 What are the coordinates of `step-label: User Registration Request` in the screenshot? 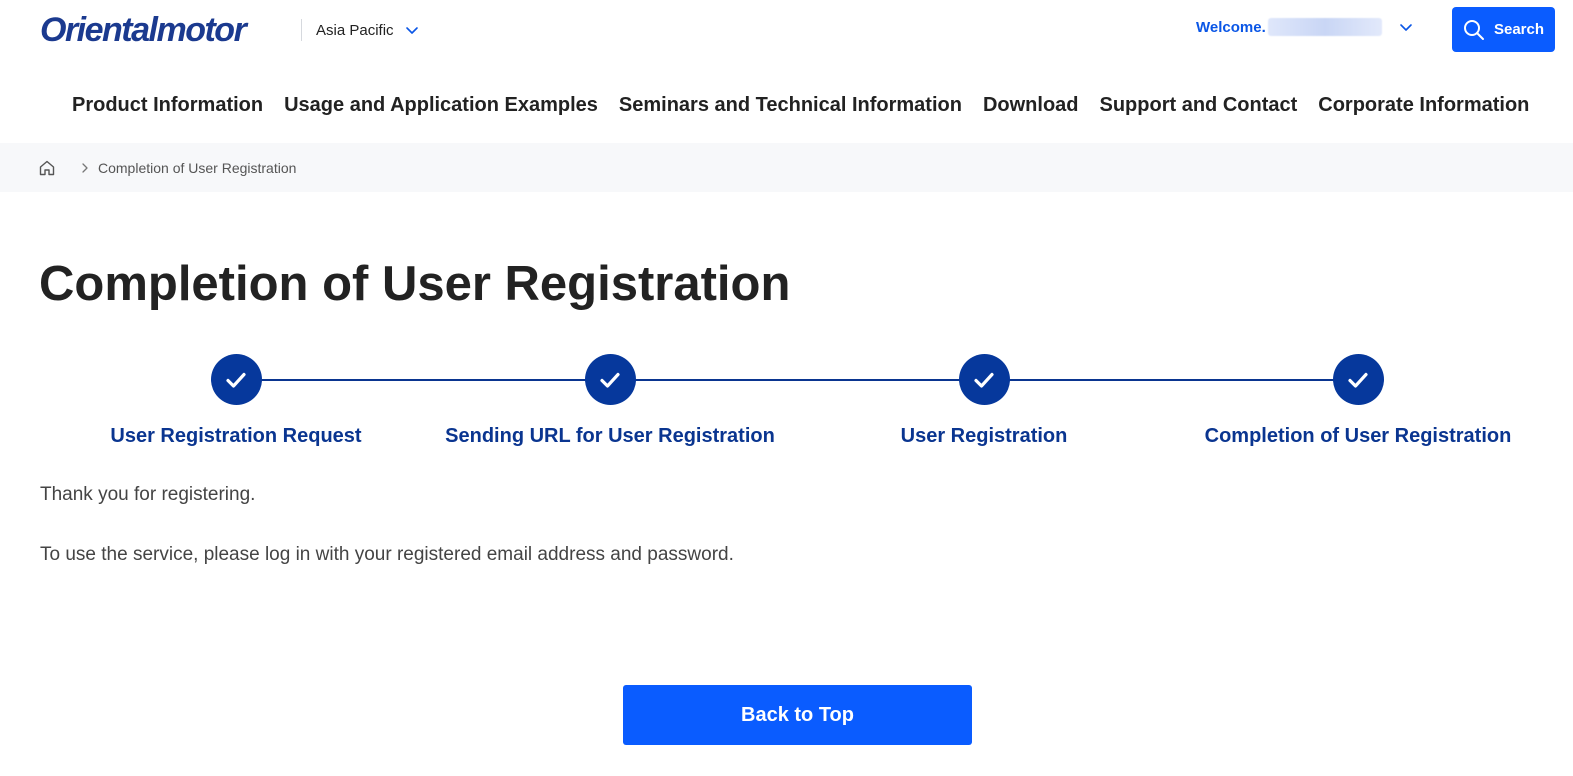 It's located at (236, 436).